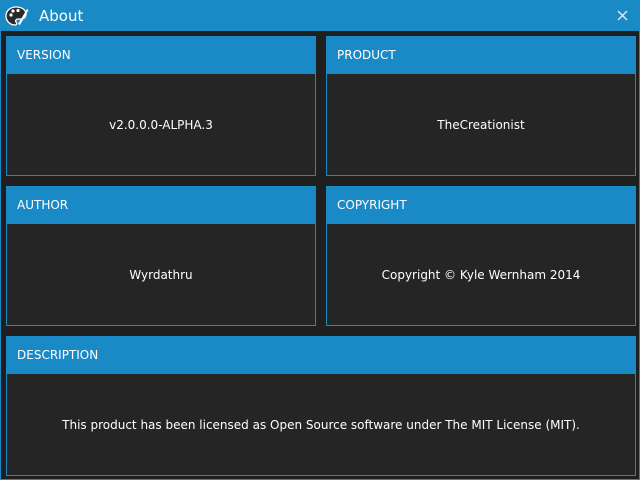 This screenshot has height=480, width=640. What do you see at coordinates (481, 205) in the screenshot?
I see `copyright-header: COPYRIGHT` at bounding box center [481, 205].